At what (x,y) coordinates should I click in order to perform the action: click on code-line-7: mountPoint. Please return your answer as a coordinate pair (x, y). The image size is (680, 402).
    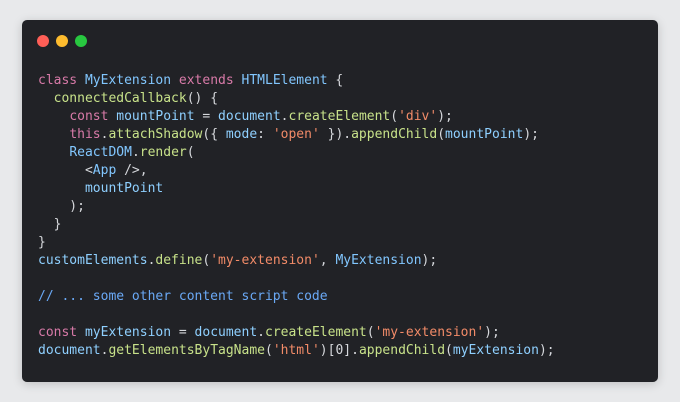
    Looking at the image, I should click on (124, 188).